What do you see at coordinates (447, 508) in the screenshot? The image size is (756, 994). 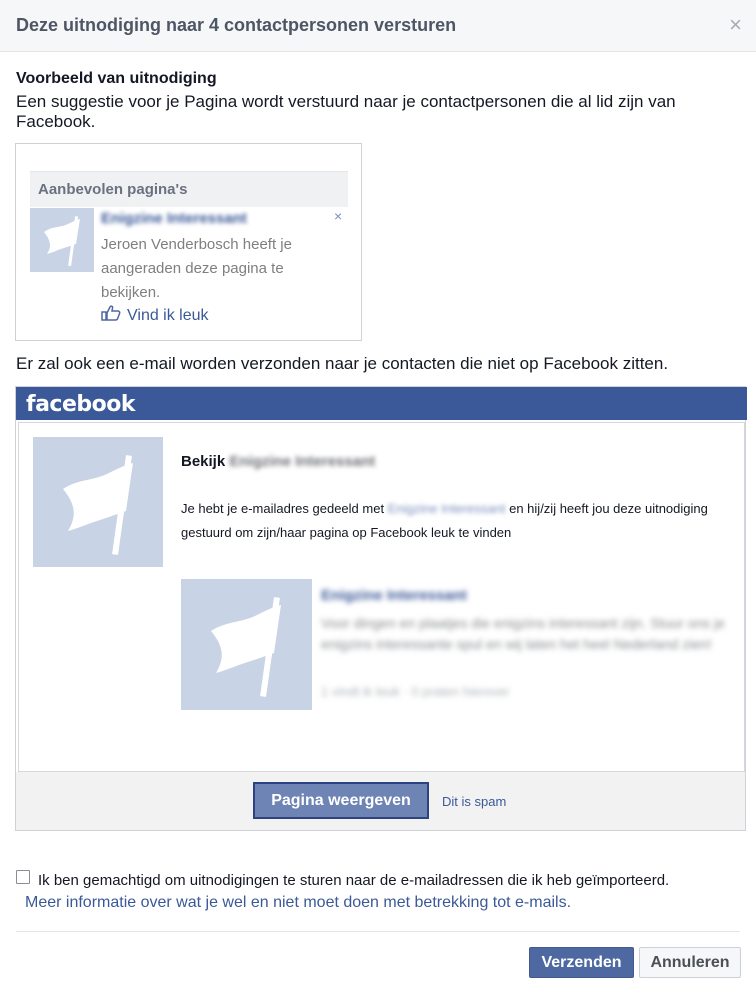 I see `email-body-link: Enigzine Interessant` at bounding box center [447, 508].